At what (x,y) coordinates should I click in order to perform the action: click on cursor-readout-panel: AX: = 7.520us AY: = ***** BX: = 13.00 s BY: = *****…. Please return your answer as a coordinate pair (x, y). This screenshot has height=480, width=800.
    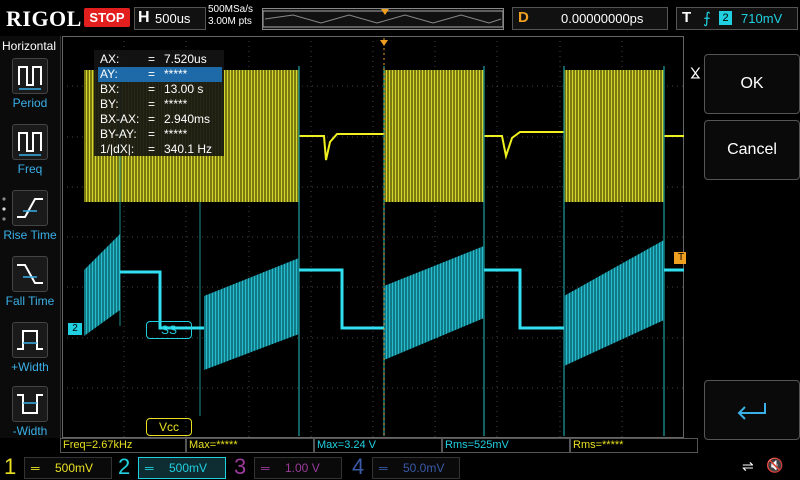
    Looking at the image, I should click on (159, 103).